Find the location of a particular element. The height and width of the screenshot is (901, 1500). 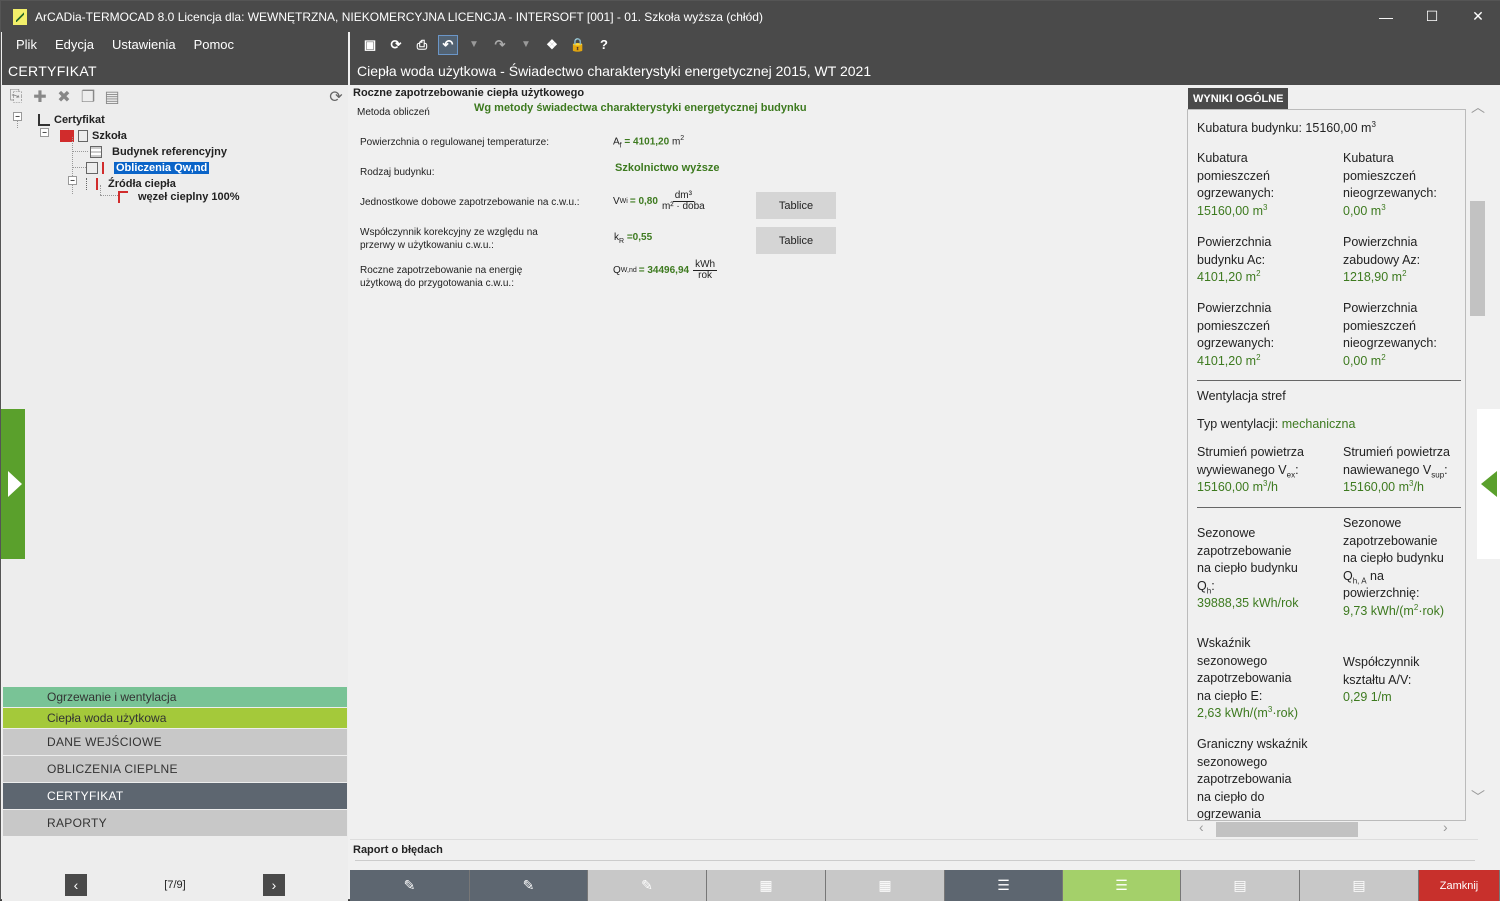

section-thermal-calculations: OBLICZENIA CIEPLNE is located at coordinates (175, 769).